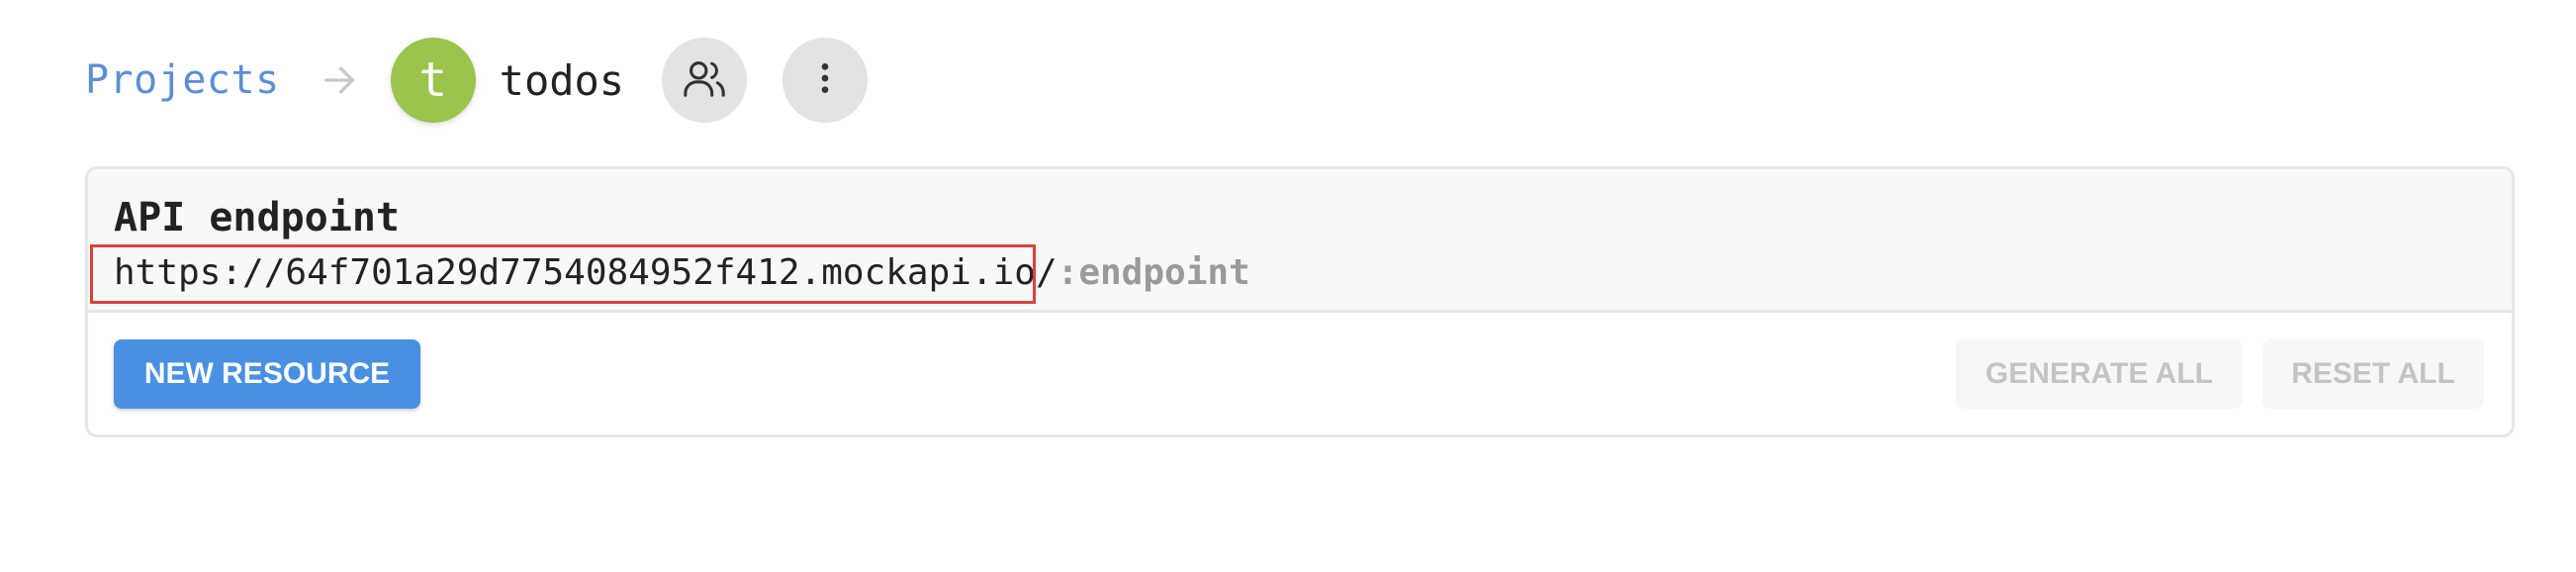 The image size is (2576, 572). I want to click on project-name: todos, so click(562, 80).